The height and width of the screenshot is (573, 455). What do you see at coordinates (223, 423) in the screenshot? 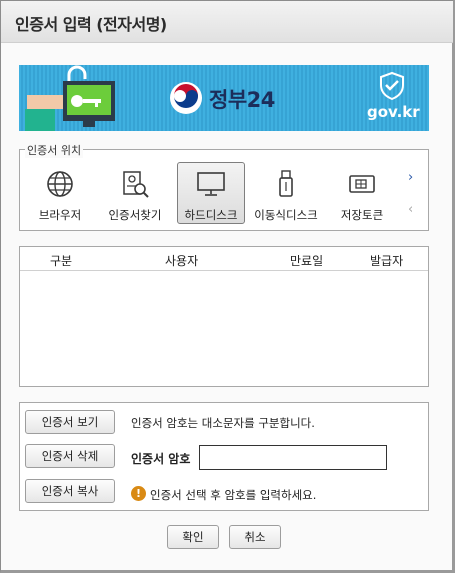
I see `case-sensitive-note: 인증서 암호는 대소문자를 구분합니다.` at bounding box center [223, 423].